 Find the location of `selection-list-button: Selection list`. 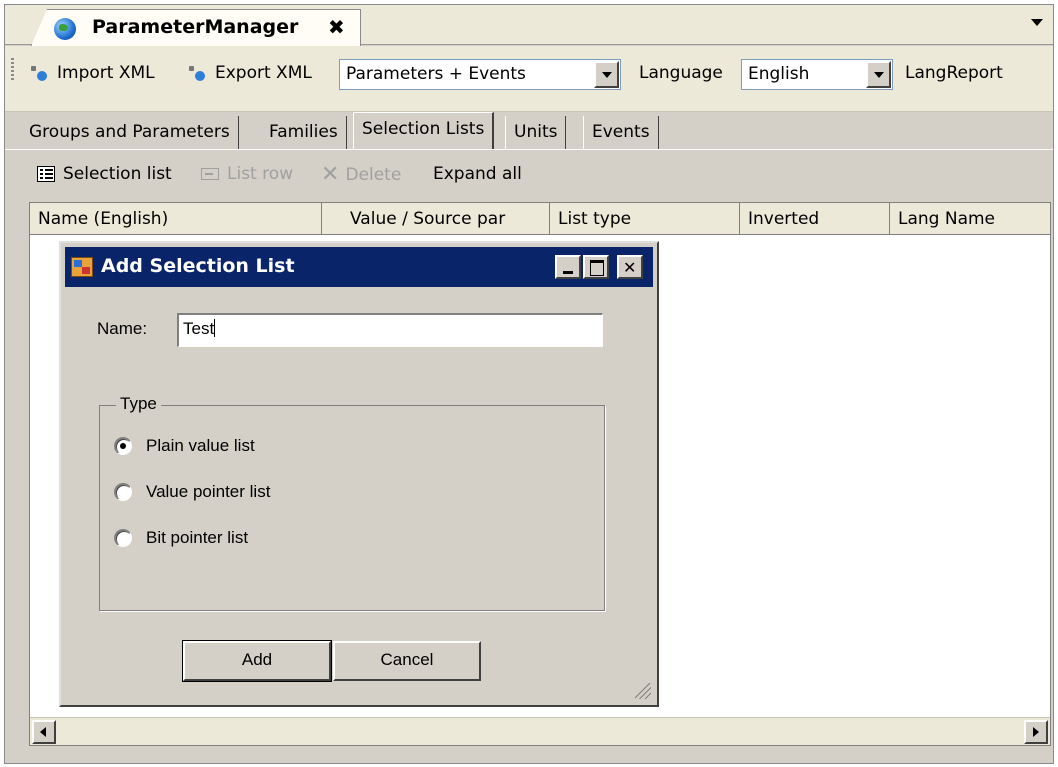

selection-list-button: Selection list is located at coordinates (104, 174).